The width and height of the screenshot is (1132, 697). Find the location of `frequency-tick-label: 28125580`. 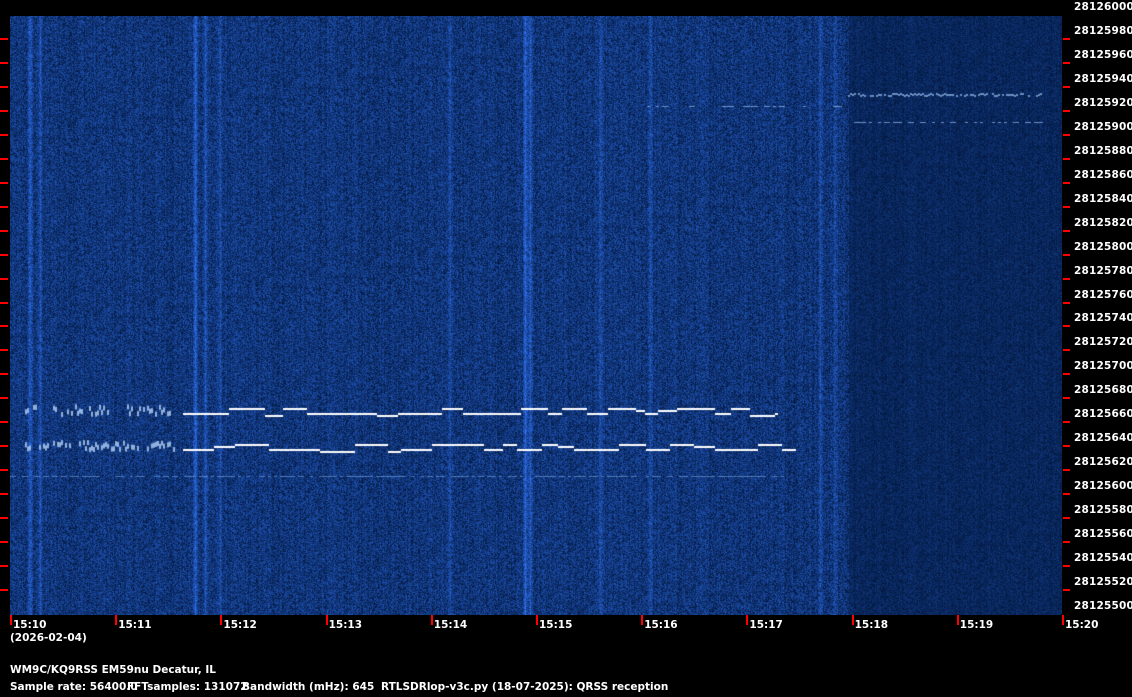

frequency-tick-label: 28125580 is located at coordinates (1103, 510).